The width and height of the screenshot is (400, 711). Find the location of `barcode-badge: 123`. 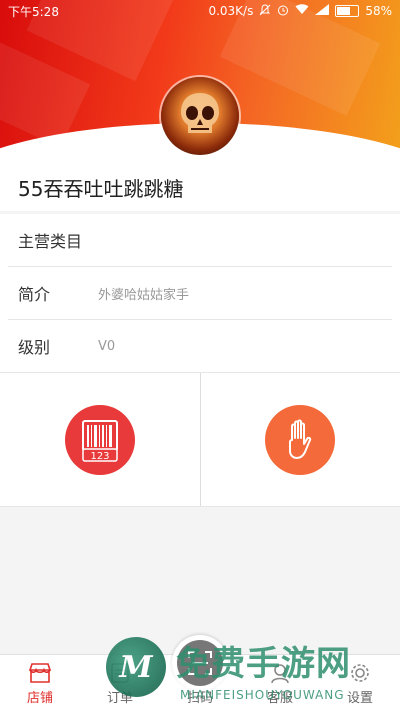

barcode-badge: 123 is located at coordinates (99, 456).